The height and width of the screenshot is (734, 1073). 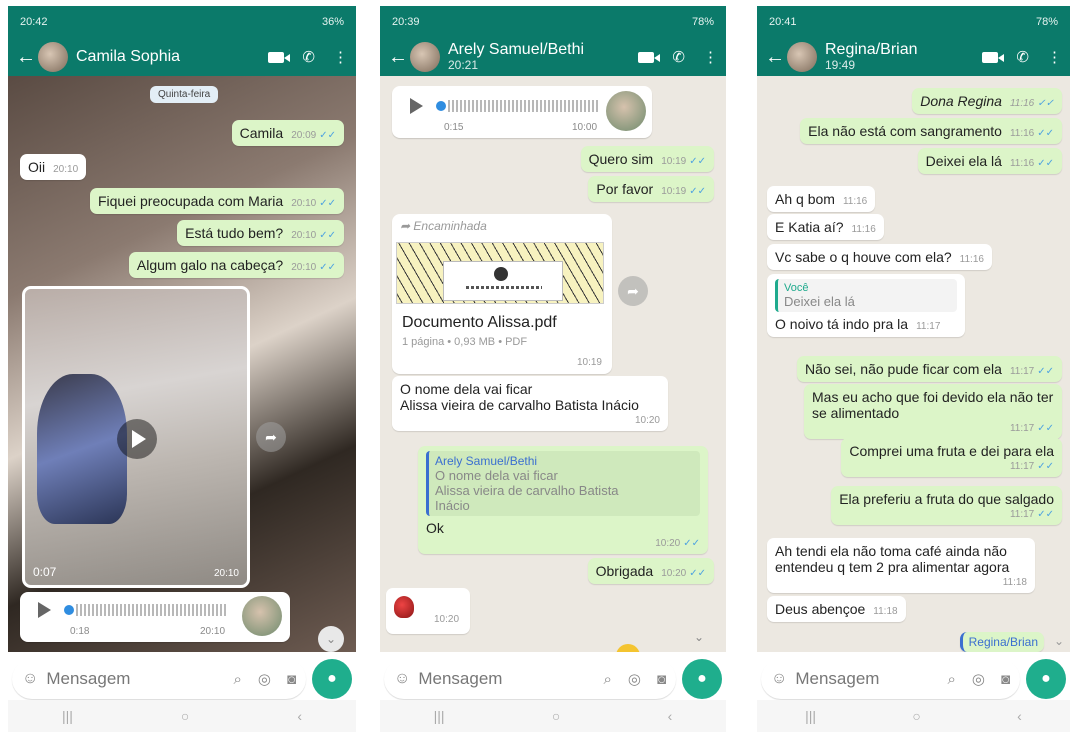 I want to click on video-message: 0:07 20:10, so click(x=136, y=437).